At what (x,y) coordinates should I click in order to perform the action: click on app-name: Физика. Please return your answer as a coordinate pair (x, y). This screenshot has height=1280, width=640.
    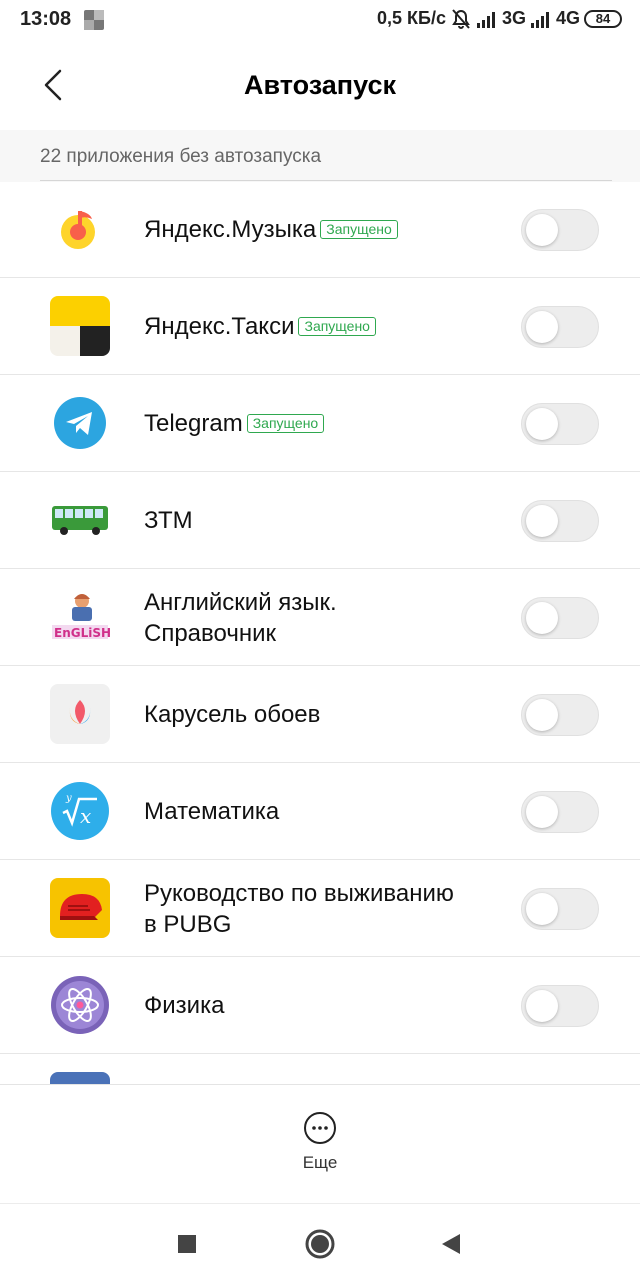
    Looking at the image, I should click on (184, 1005).